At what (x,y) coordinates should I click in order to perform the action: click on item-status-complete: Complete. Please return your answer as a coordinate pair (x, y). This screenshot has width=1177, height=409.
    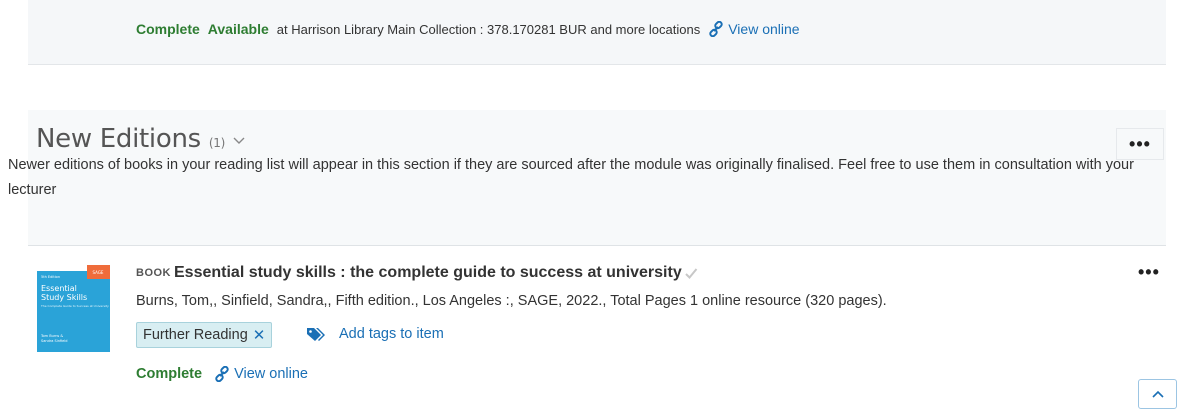
    Looking at the image, I should click on (169, 374).